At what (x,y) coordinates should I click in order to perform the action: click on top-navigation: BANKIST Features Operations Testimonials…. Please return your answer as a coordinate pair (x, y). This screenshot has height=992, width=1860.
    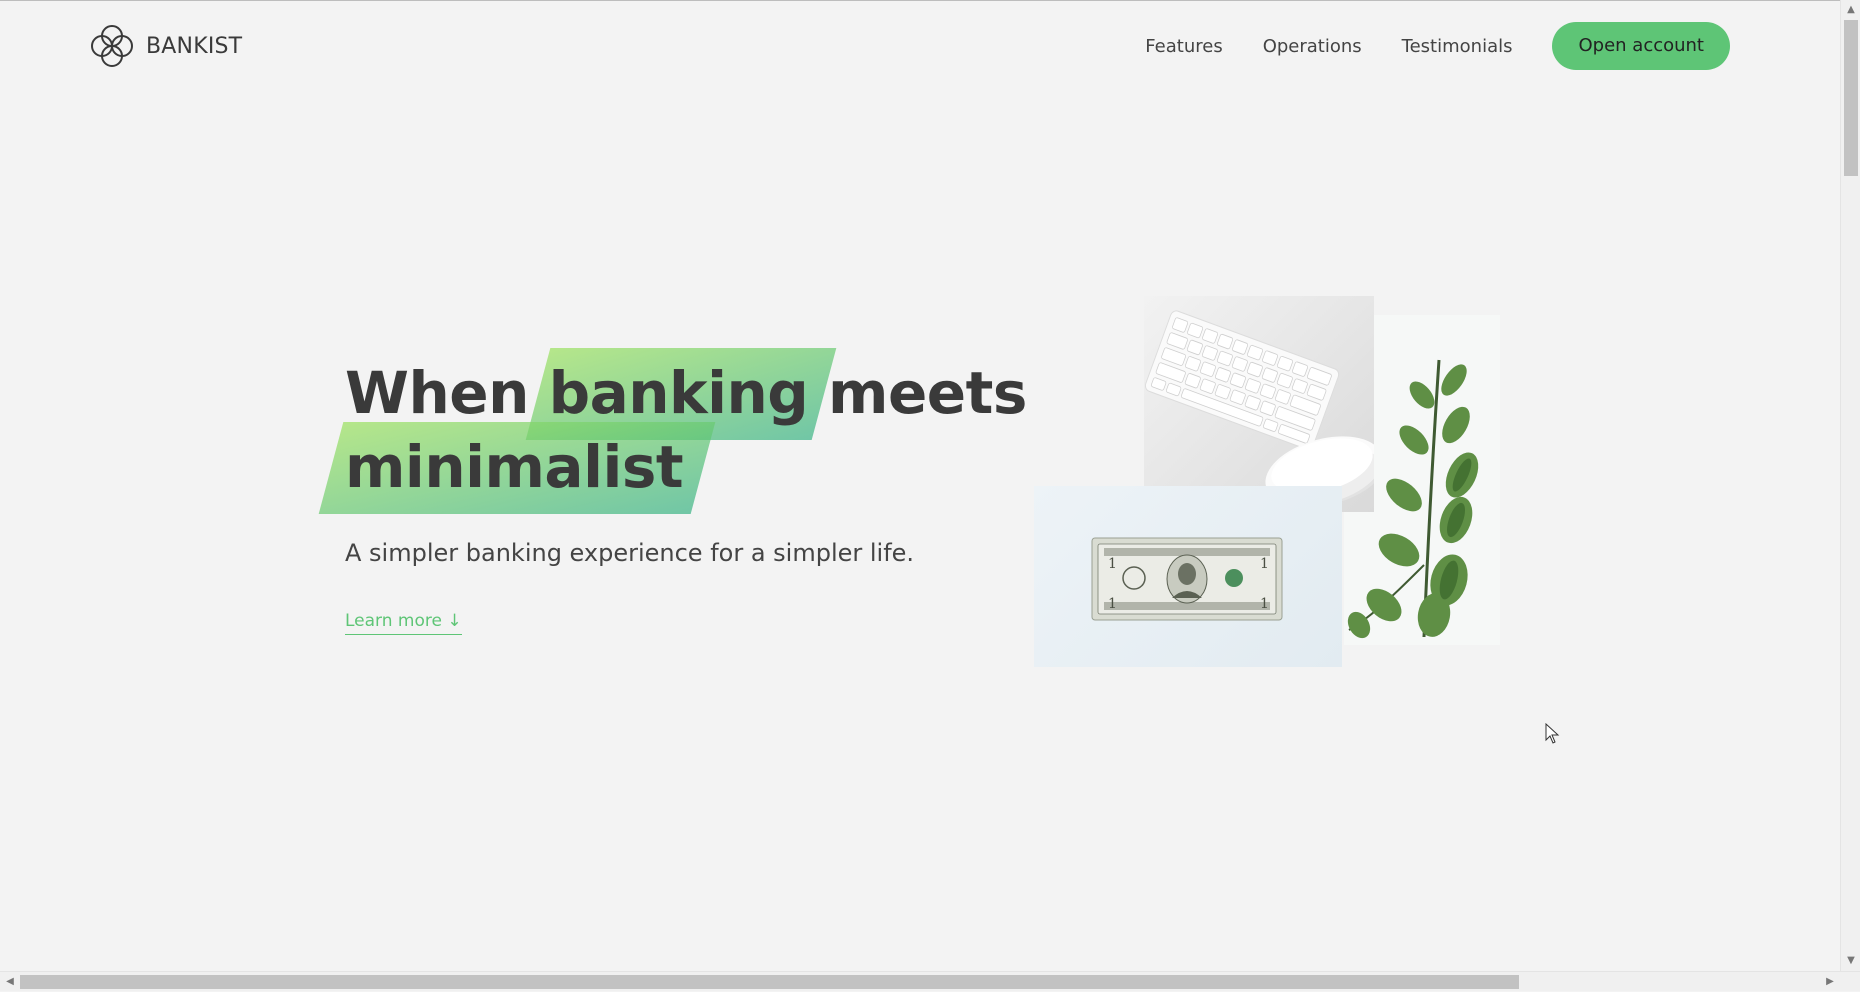
    Looking at the image, I should click on (920, 47).